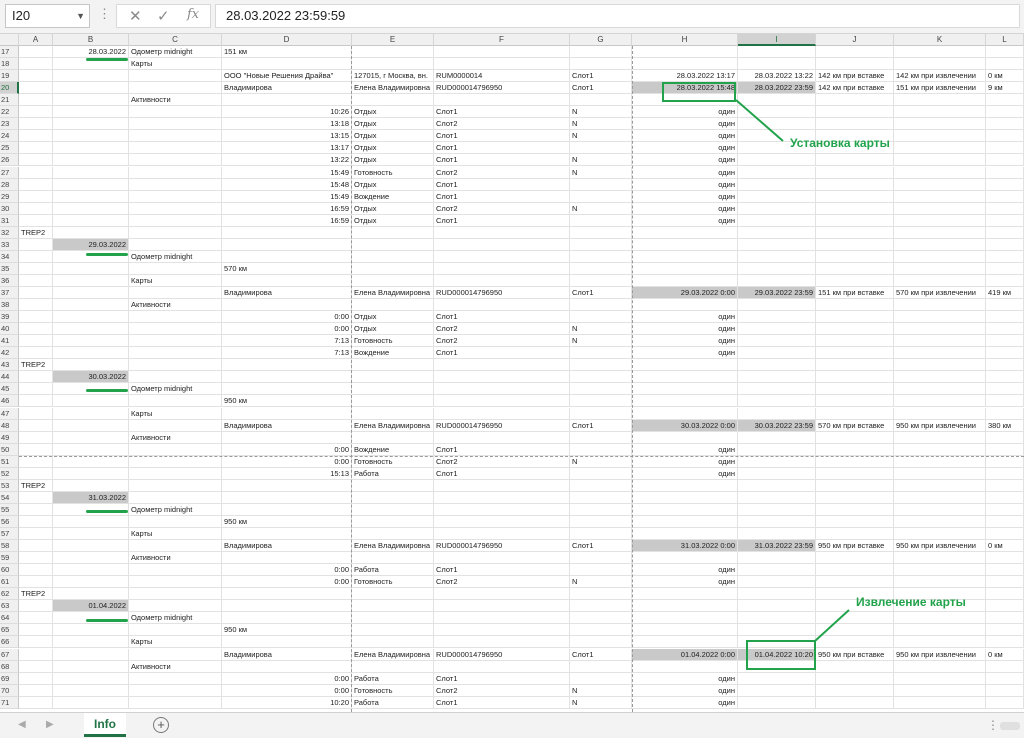  I want to click on cell-j40, so click(855, 329).